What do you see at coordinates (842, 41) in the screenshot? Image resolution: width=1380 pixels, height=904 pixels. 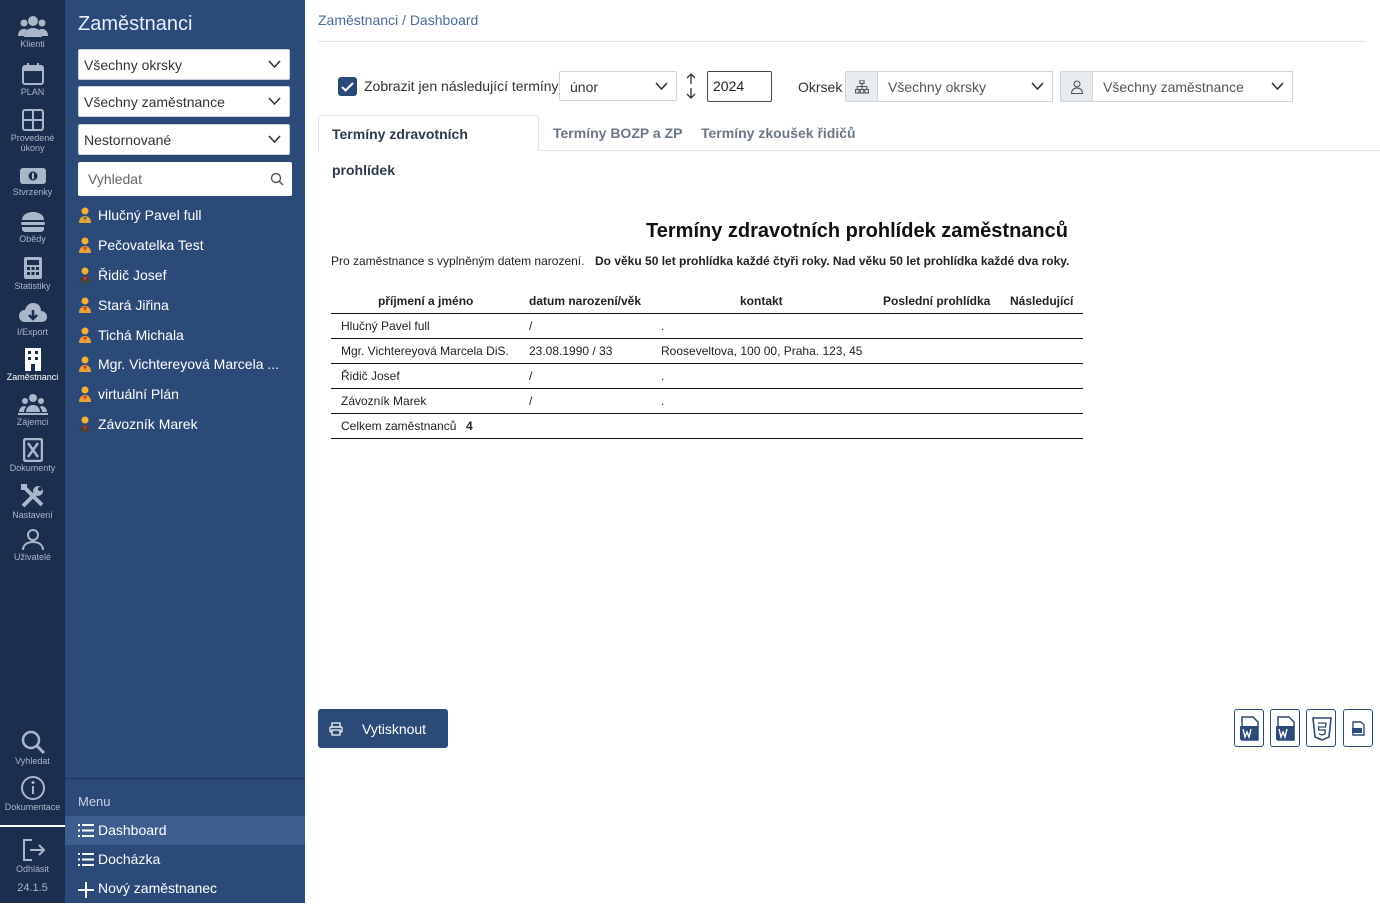 I see `divider` at bounding box center [842, 41].